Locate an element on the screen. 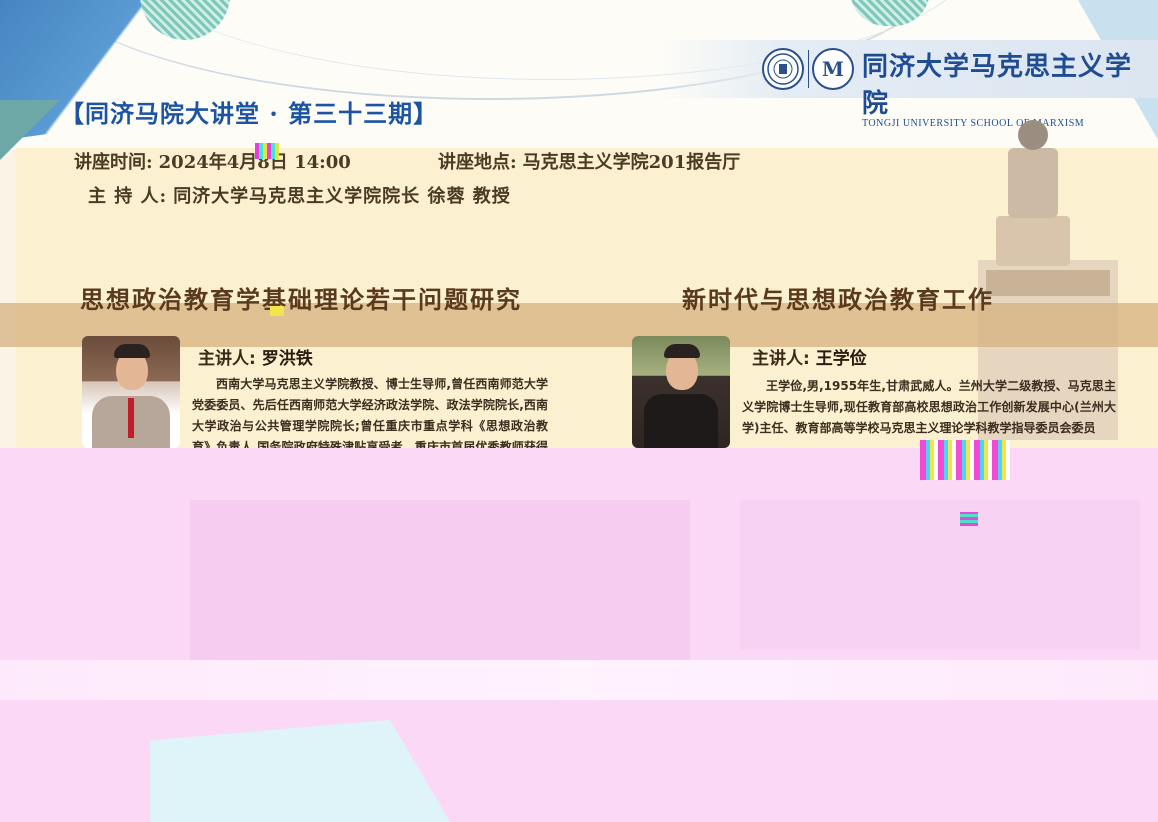  lecture-time: 讲座时间: 2024年4月8日 14:00 is located at coordinates (212, 161).